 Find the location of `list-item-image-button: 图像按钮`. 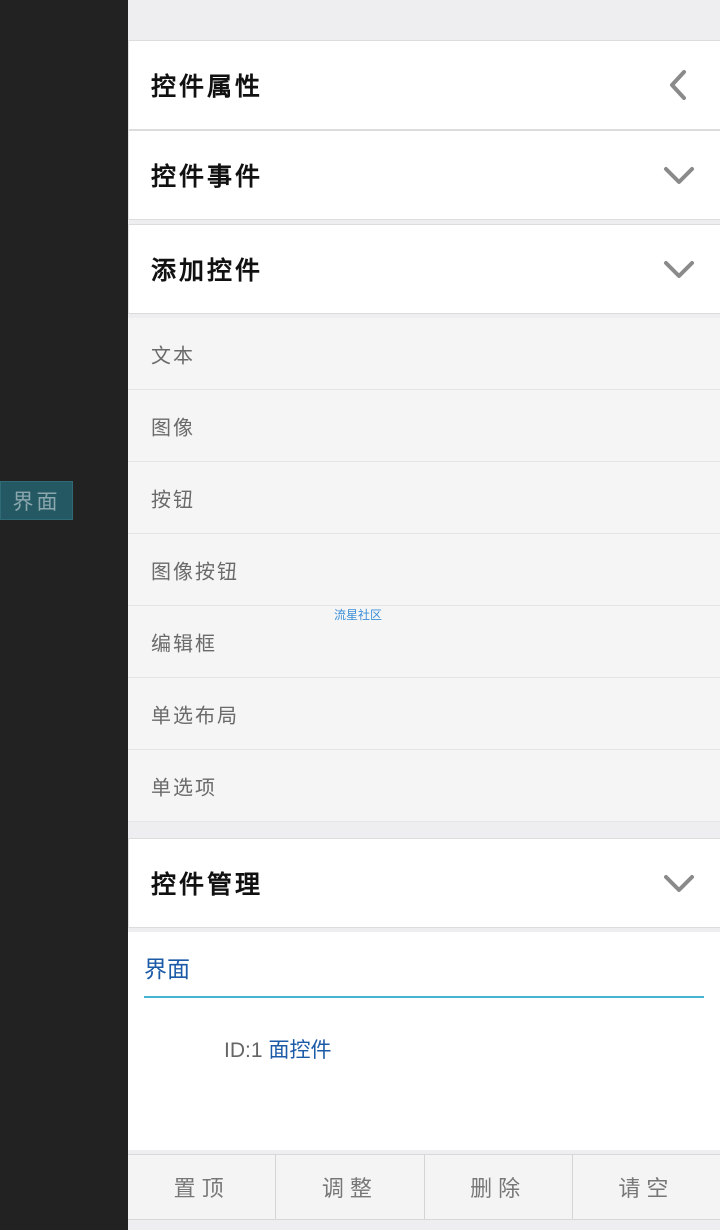

list-item-image-button: 图像按钮 is located at coordinates (424, 570).